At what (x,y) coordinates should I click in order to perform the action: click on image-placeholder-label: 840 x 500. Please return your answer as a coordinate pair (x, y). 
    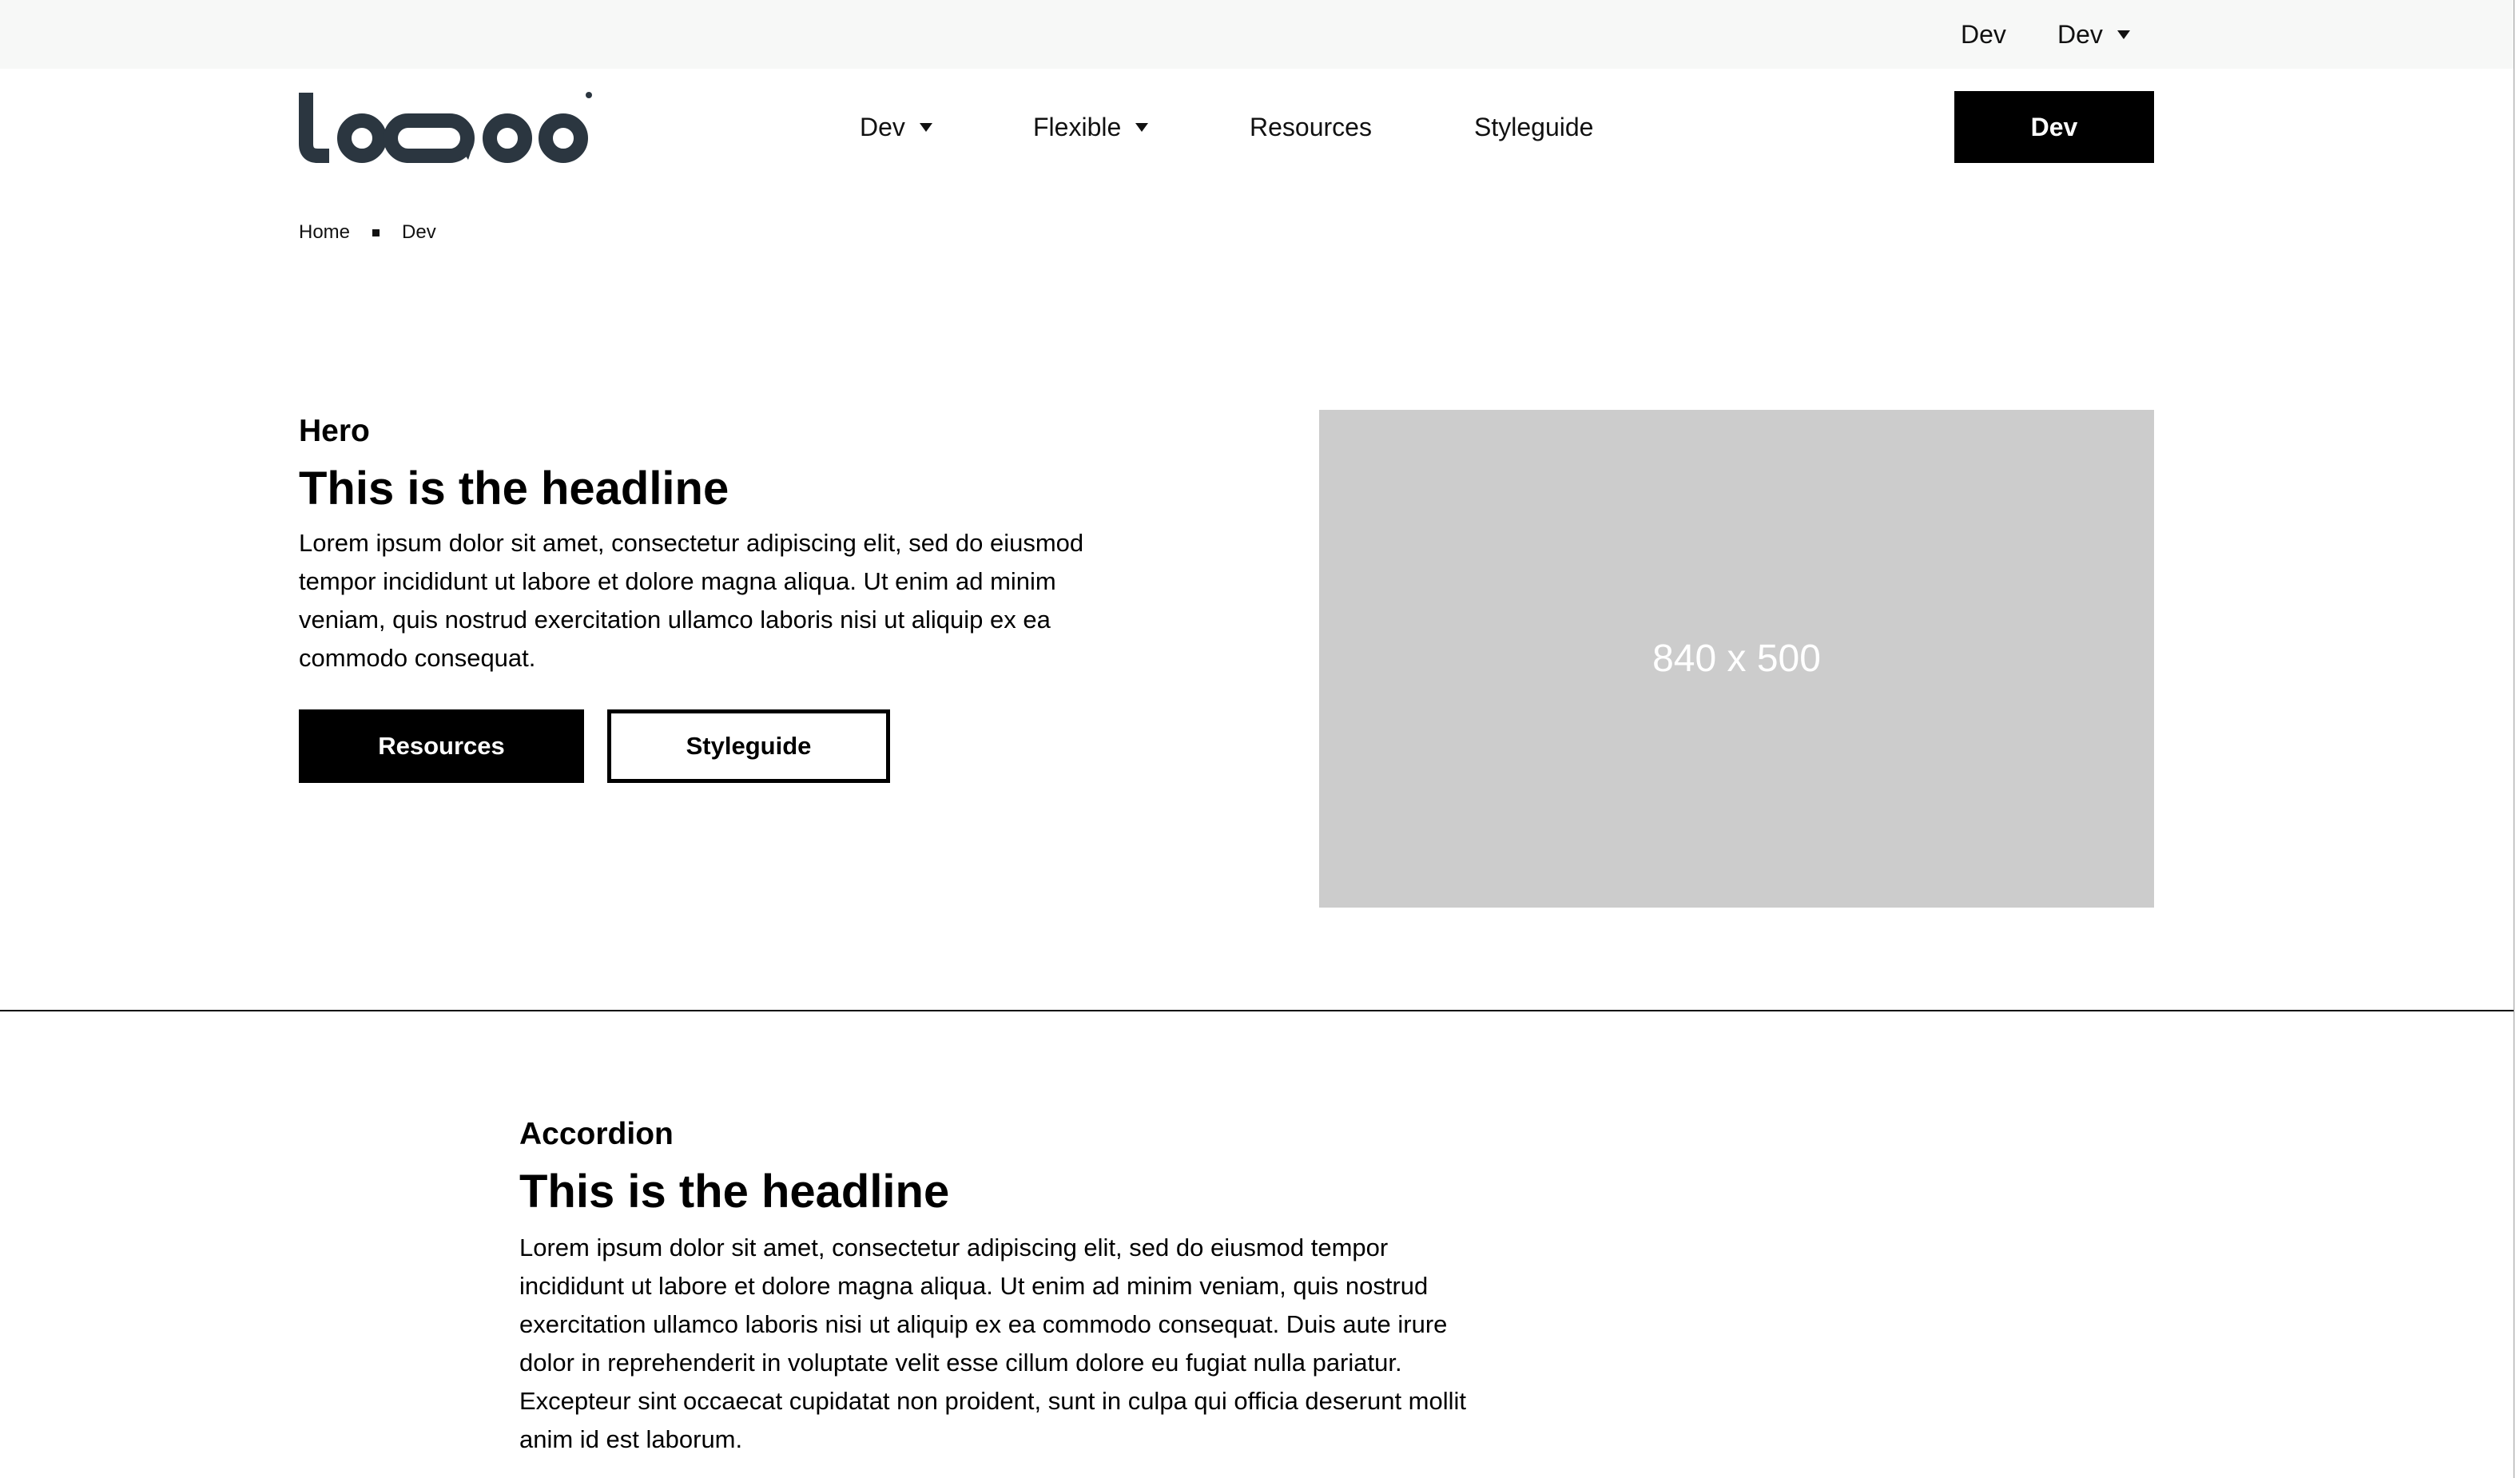
    Looking at the image, I should click on (1736, 659).